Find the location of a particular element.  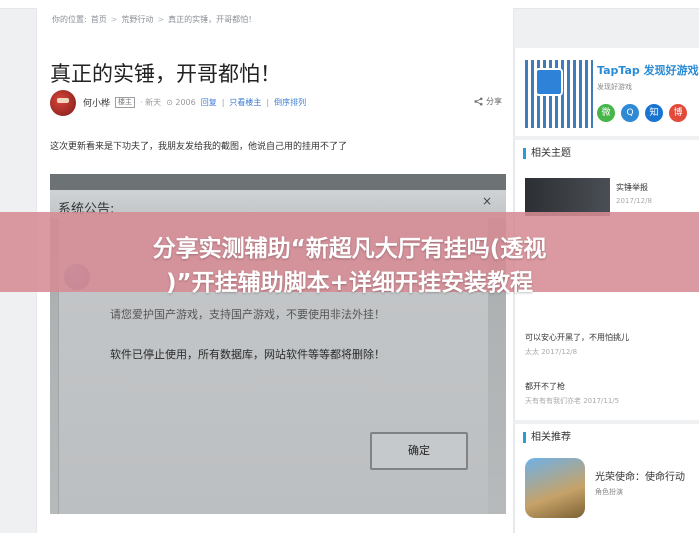

related-topic-title: 可以安心开黑了，不用怕挑儿 is located at coordinates (577, 337).